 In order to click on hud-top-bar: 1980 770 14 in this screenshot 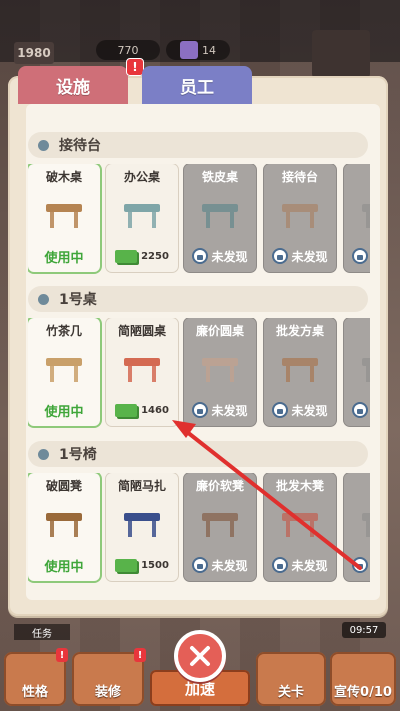, I will do `click(200, 39)`.